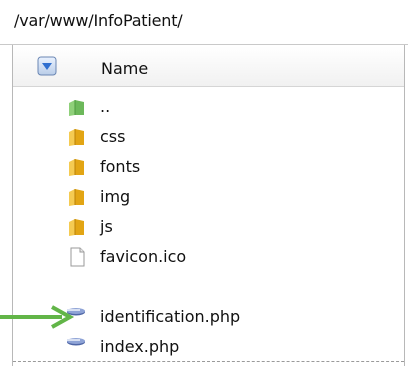  What do you see at coordinates (208, 107) in the screenshot?
I see `file-row-parent: ..` at bounding box center [208, 107].